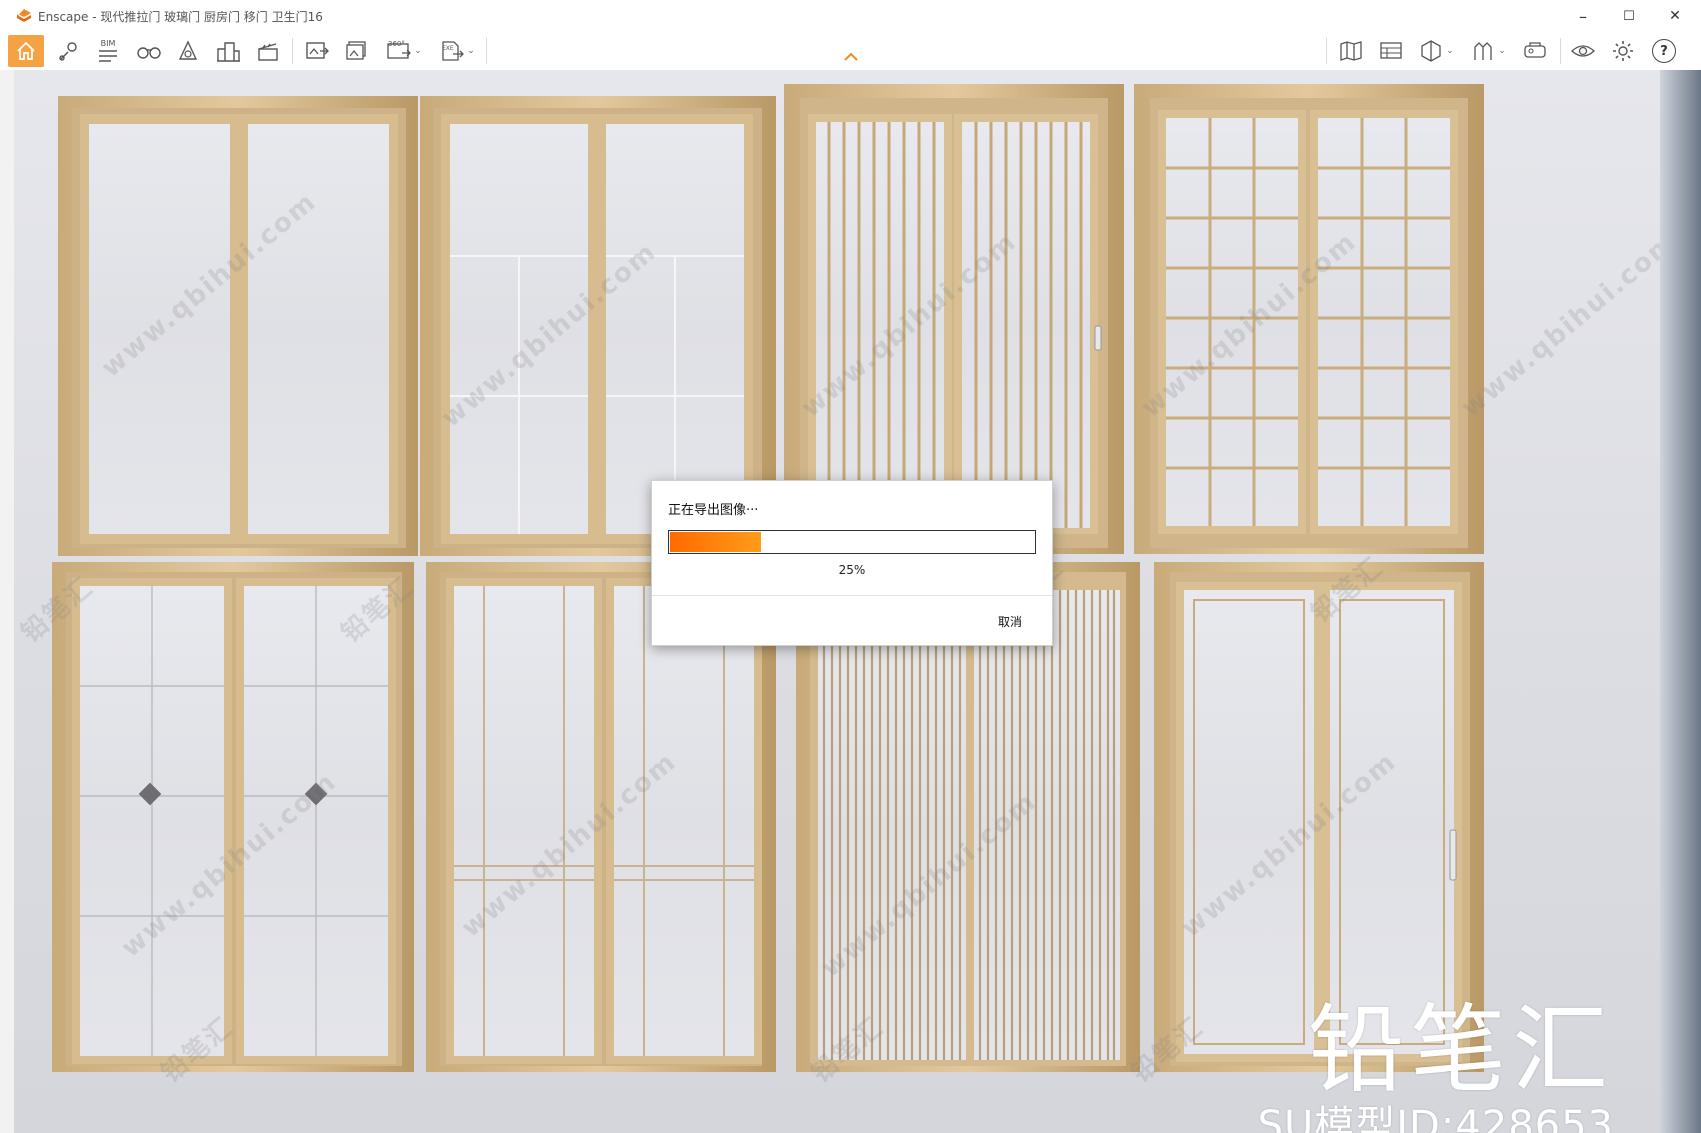  I want to click on minimize-button: –, so click(1583, 16).